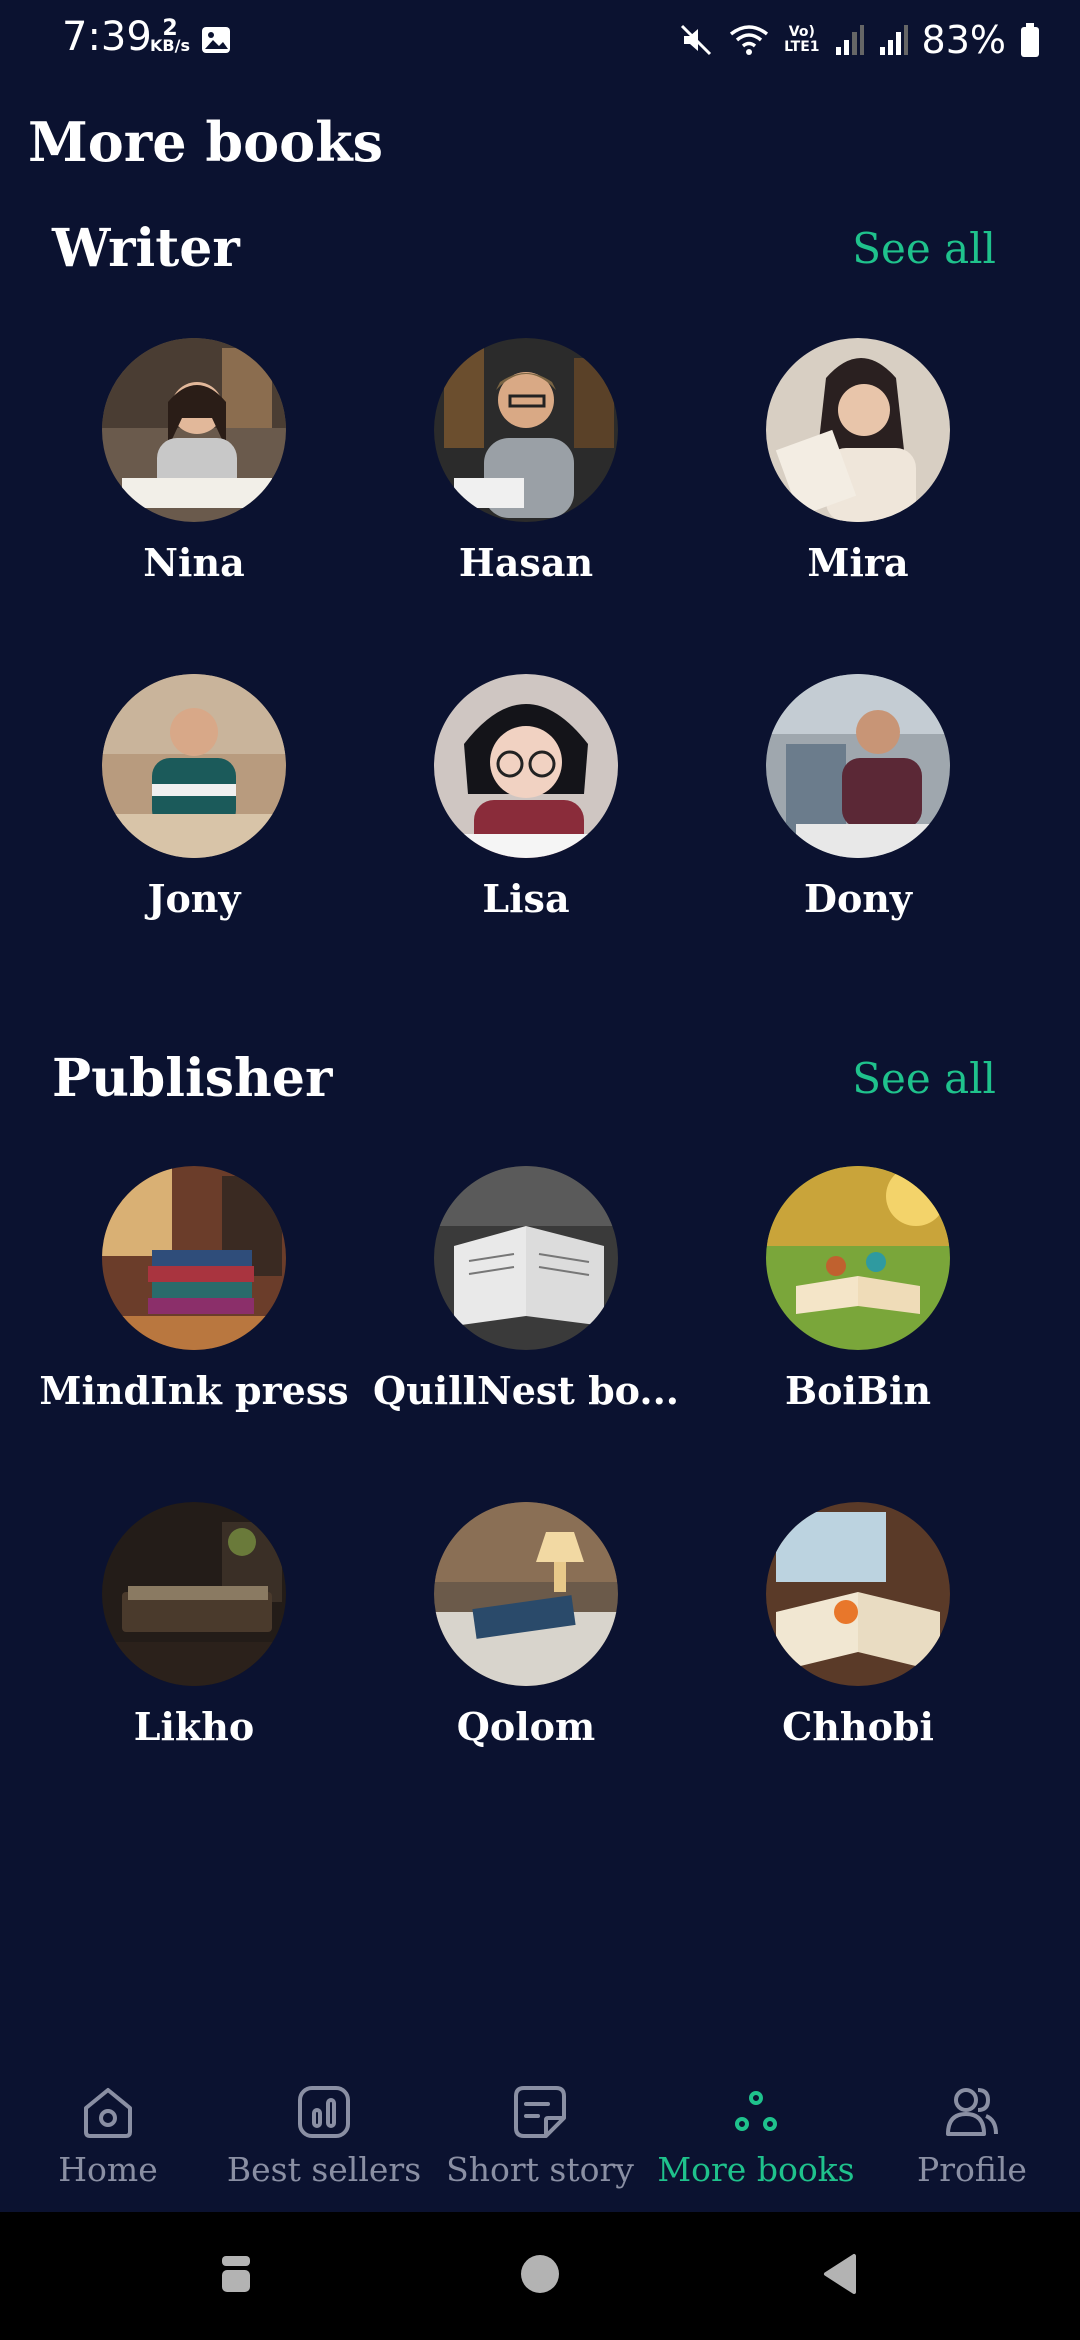  What do you see at coordinates (858, 562) in the screenshot?
I see `writer-name: Mira` at bounding box center [858, 562].